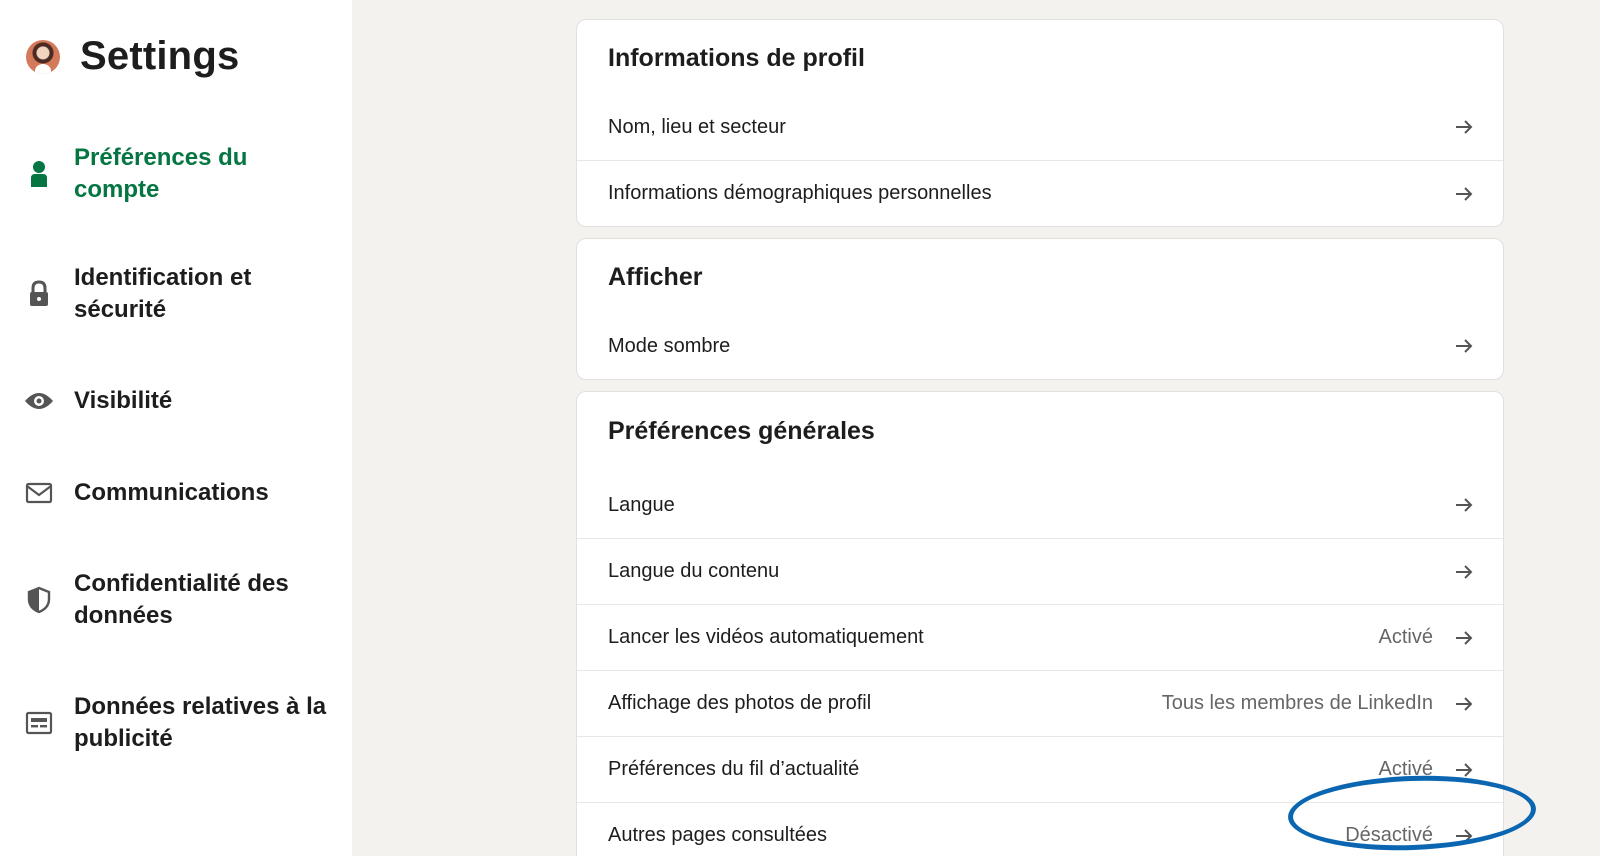 The width and height of the screenshot is (1600, 856). I want to click on sidebar-item-communications: Communications, so click(179, 493).